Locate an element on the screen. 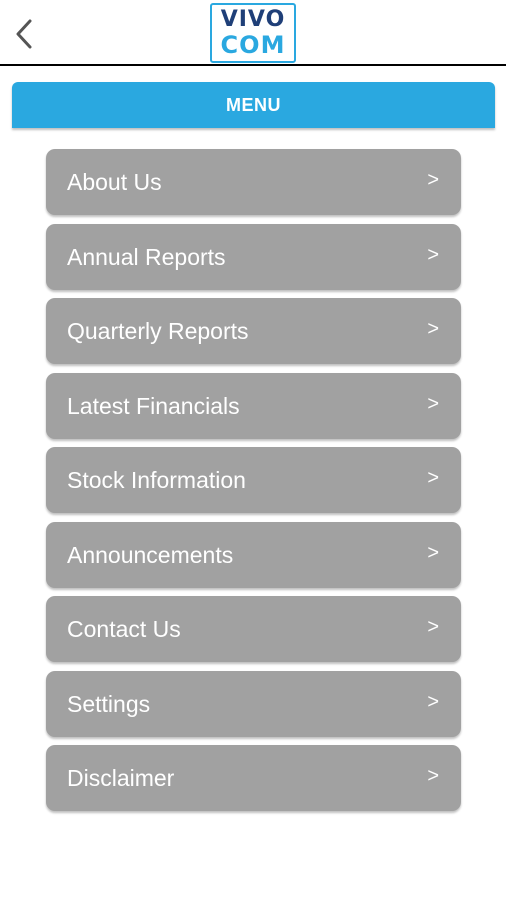 Image resolution: width=506 pixels, height=900 pixels. vivocom-logo: VIVO COM is located at coordinates (253, 33).